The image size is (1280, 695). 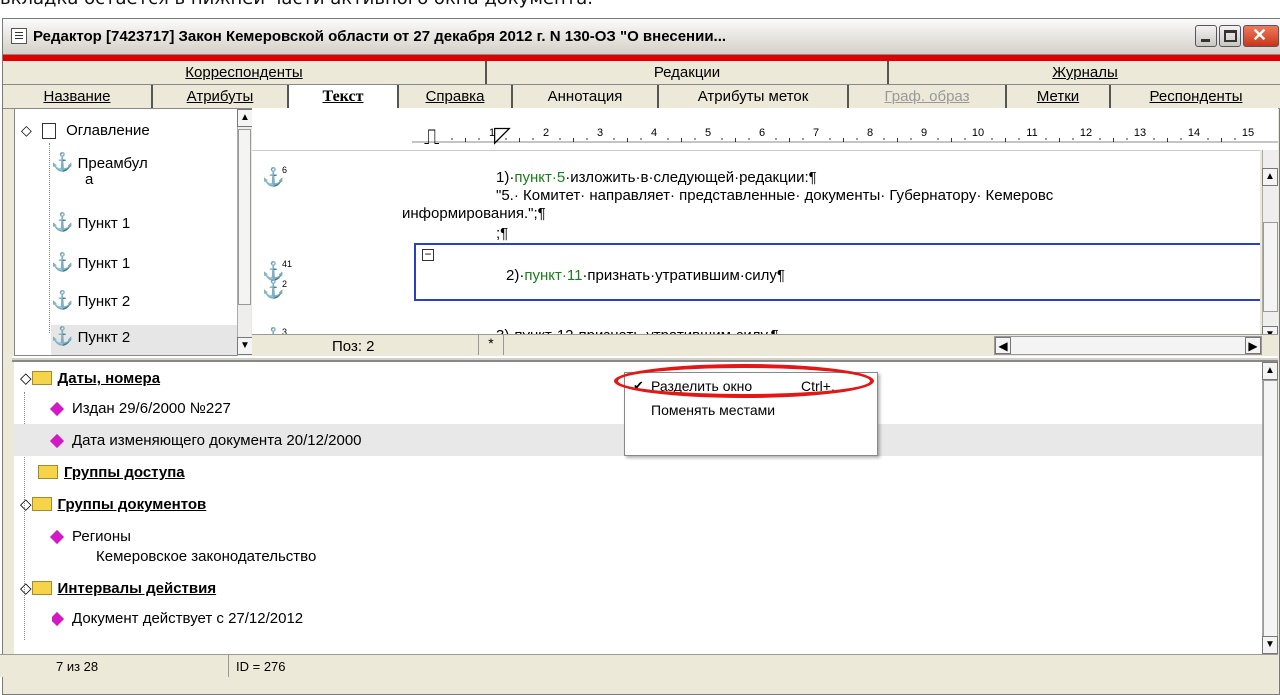 I want to click on tab-graphic-image: Граф. образ, so click(x=928, y=96).